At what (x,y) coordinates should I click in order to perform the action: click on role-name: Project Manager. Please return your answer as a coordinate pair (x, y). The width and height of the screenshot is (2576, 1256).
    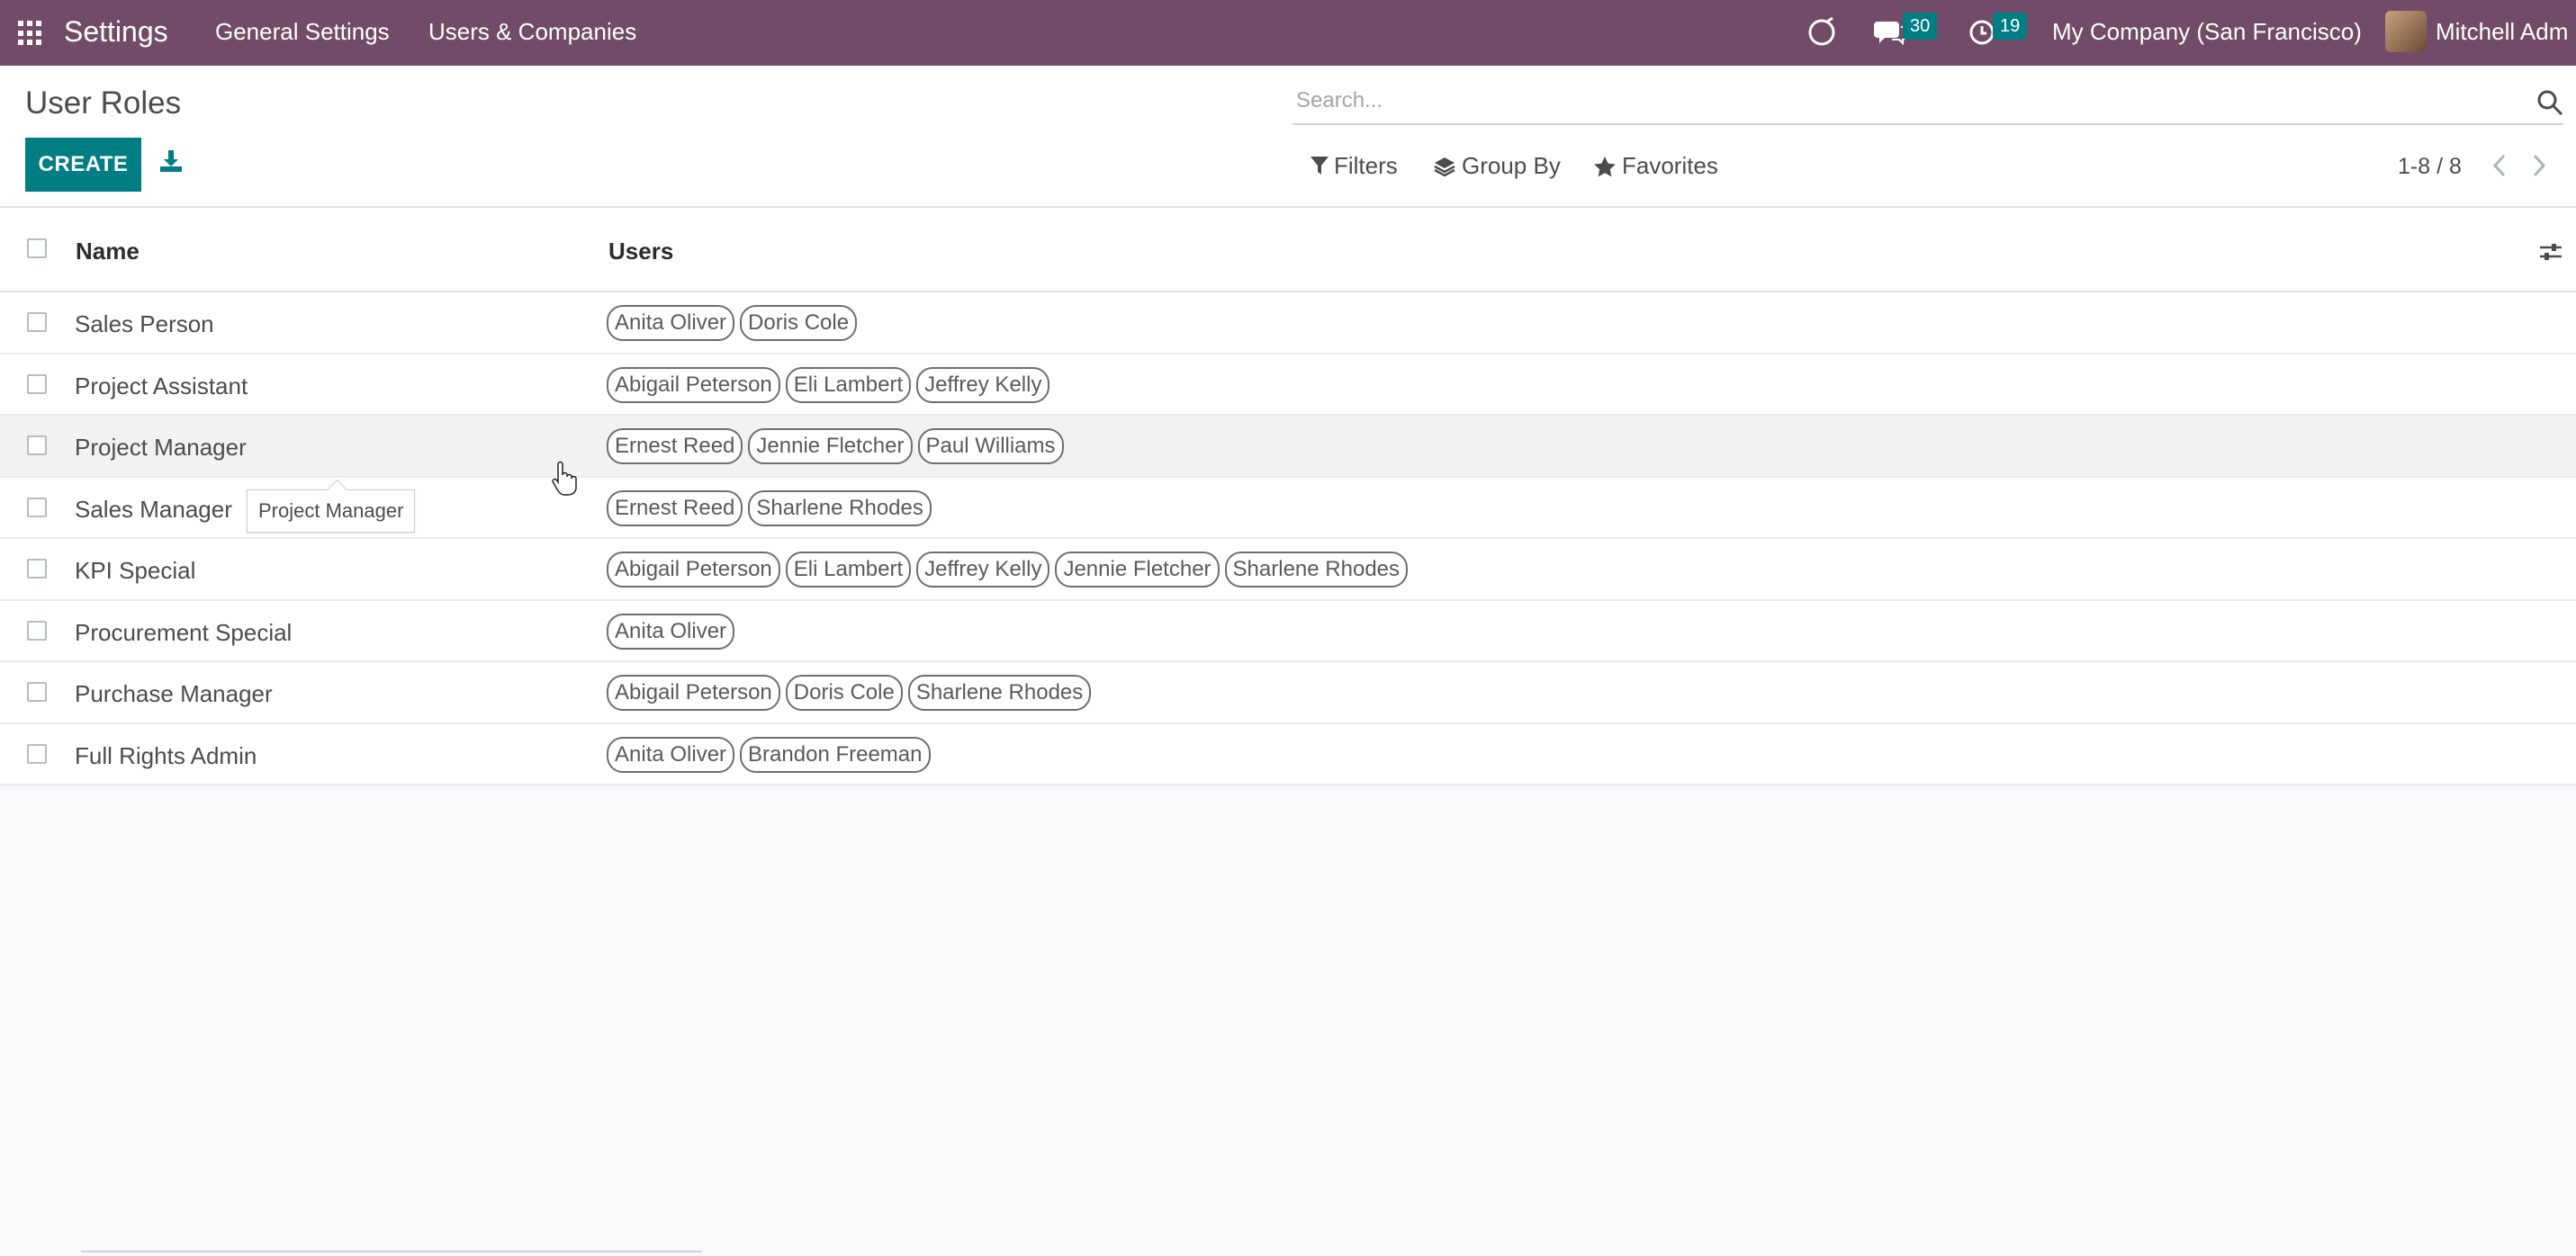
    Looking at the image, I should click on (161, 448).